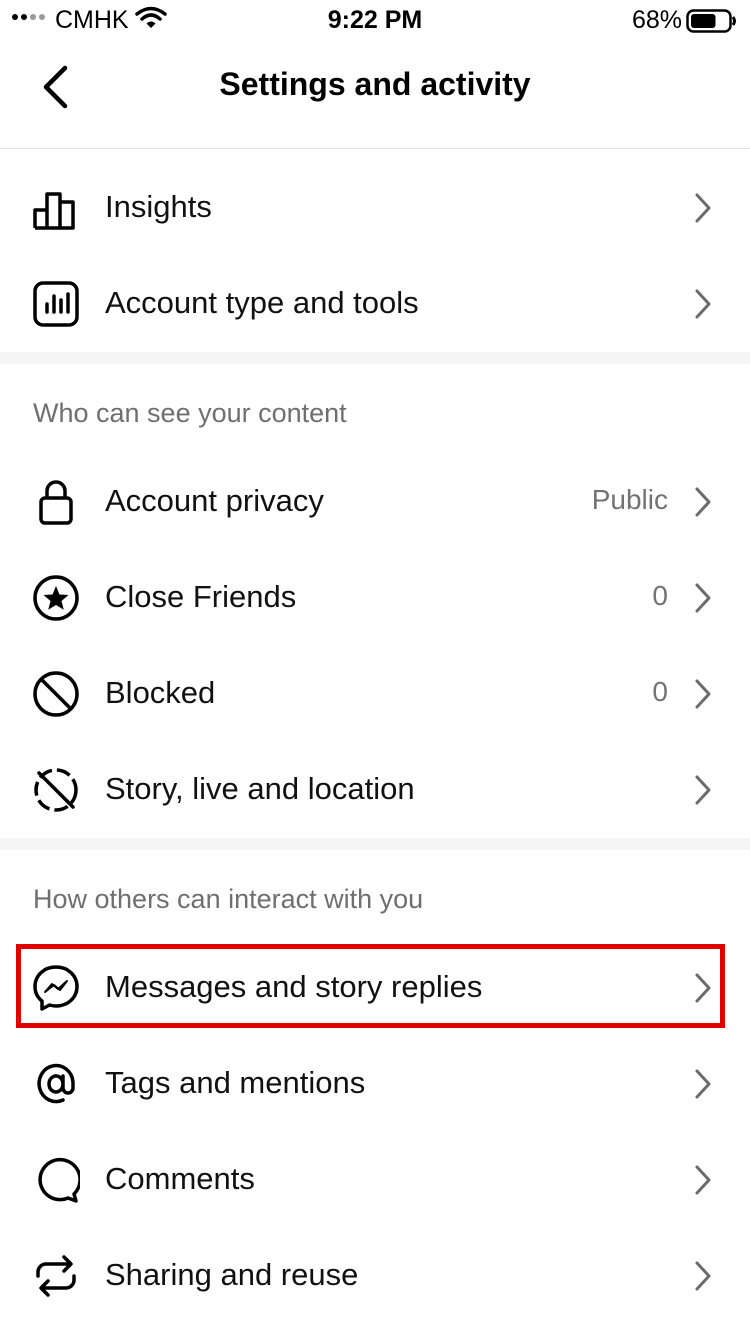 This screenshot has width=750, height=1334. Describe the element at coordinates (56, 988) in the screenshot. I see `messenger-icon` at that location.